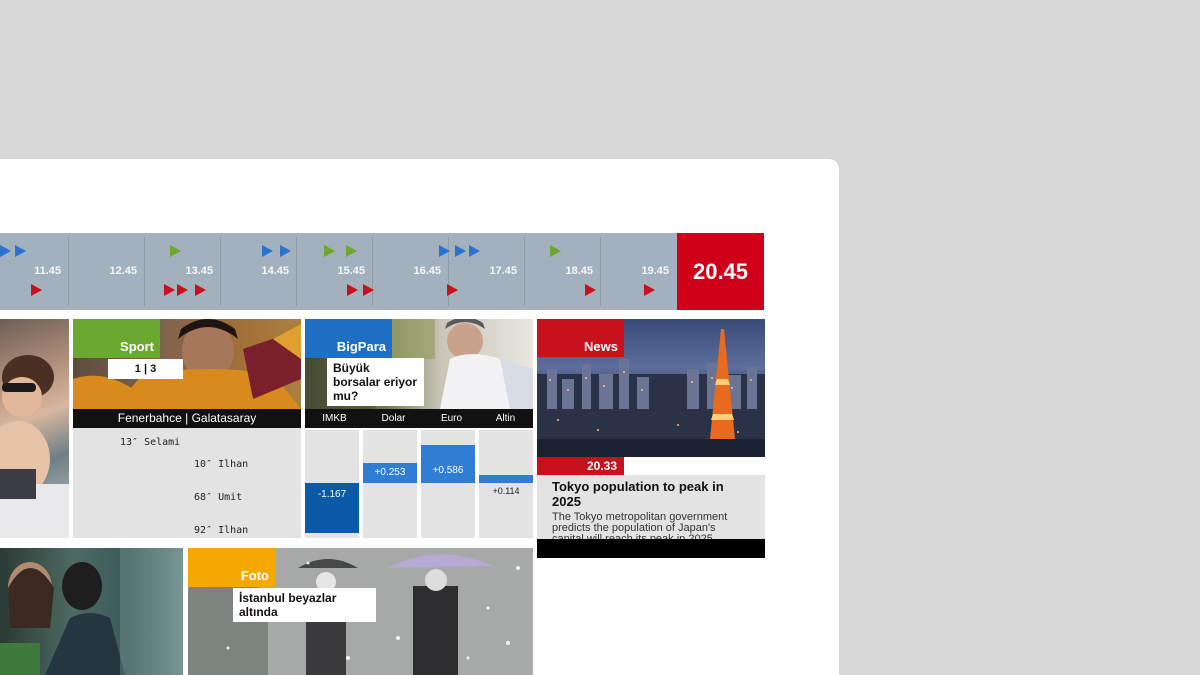  Describe the element at coordinates (651, 494) in the screenshot. I see `news-headline: Tokyo population to peak in 2025` at that location.